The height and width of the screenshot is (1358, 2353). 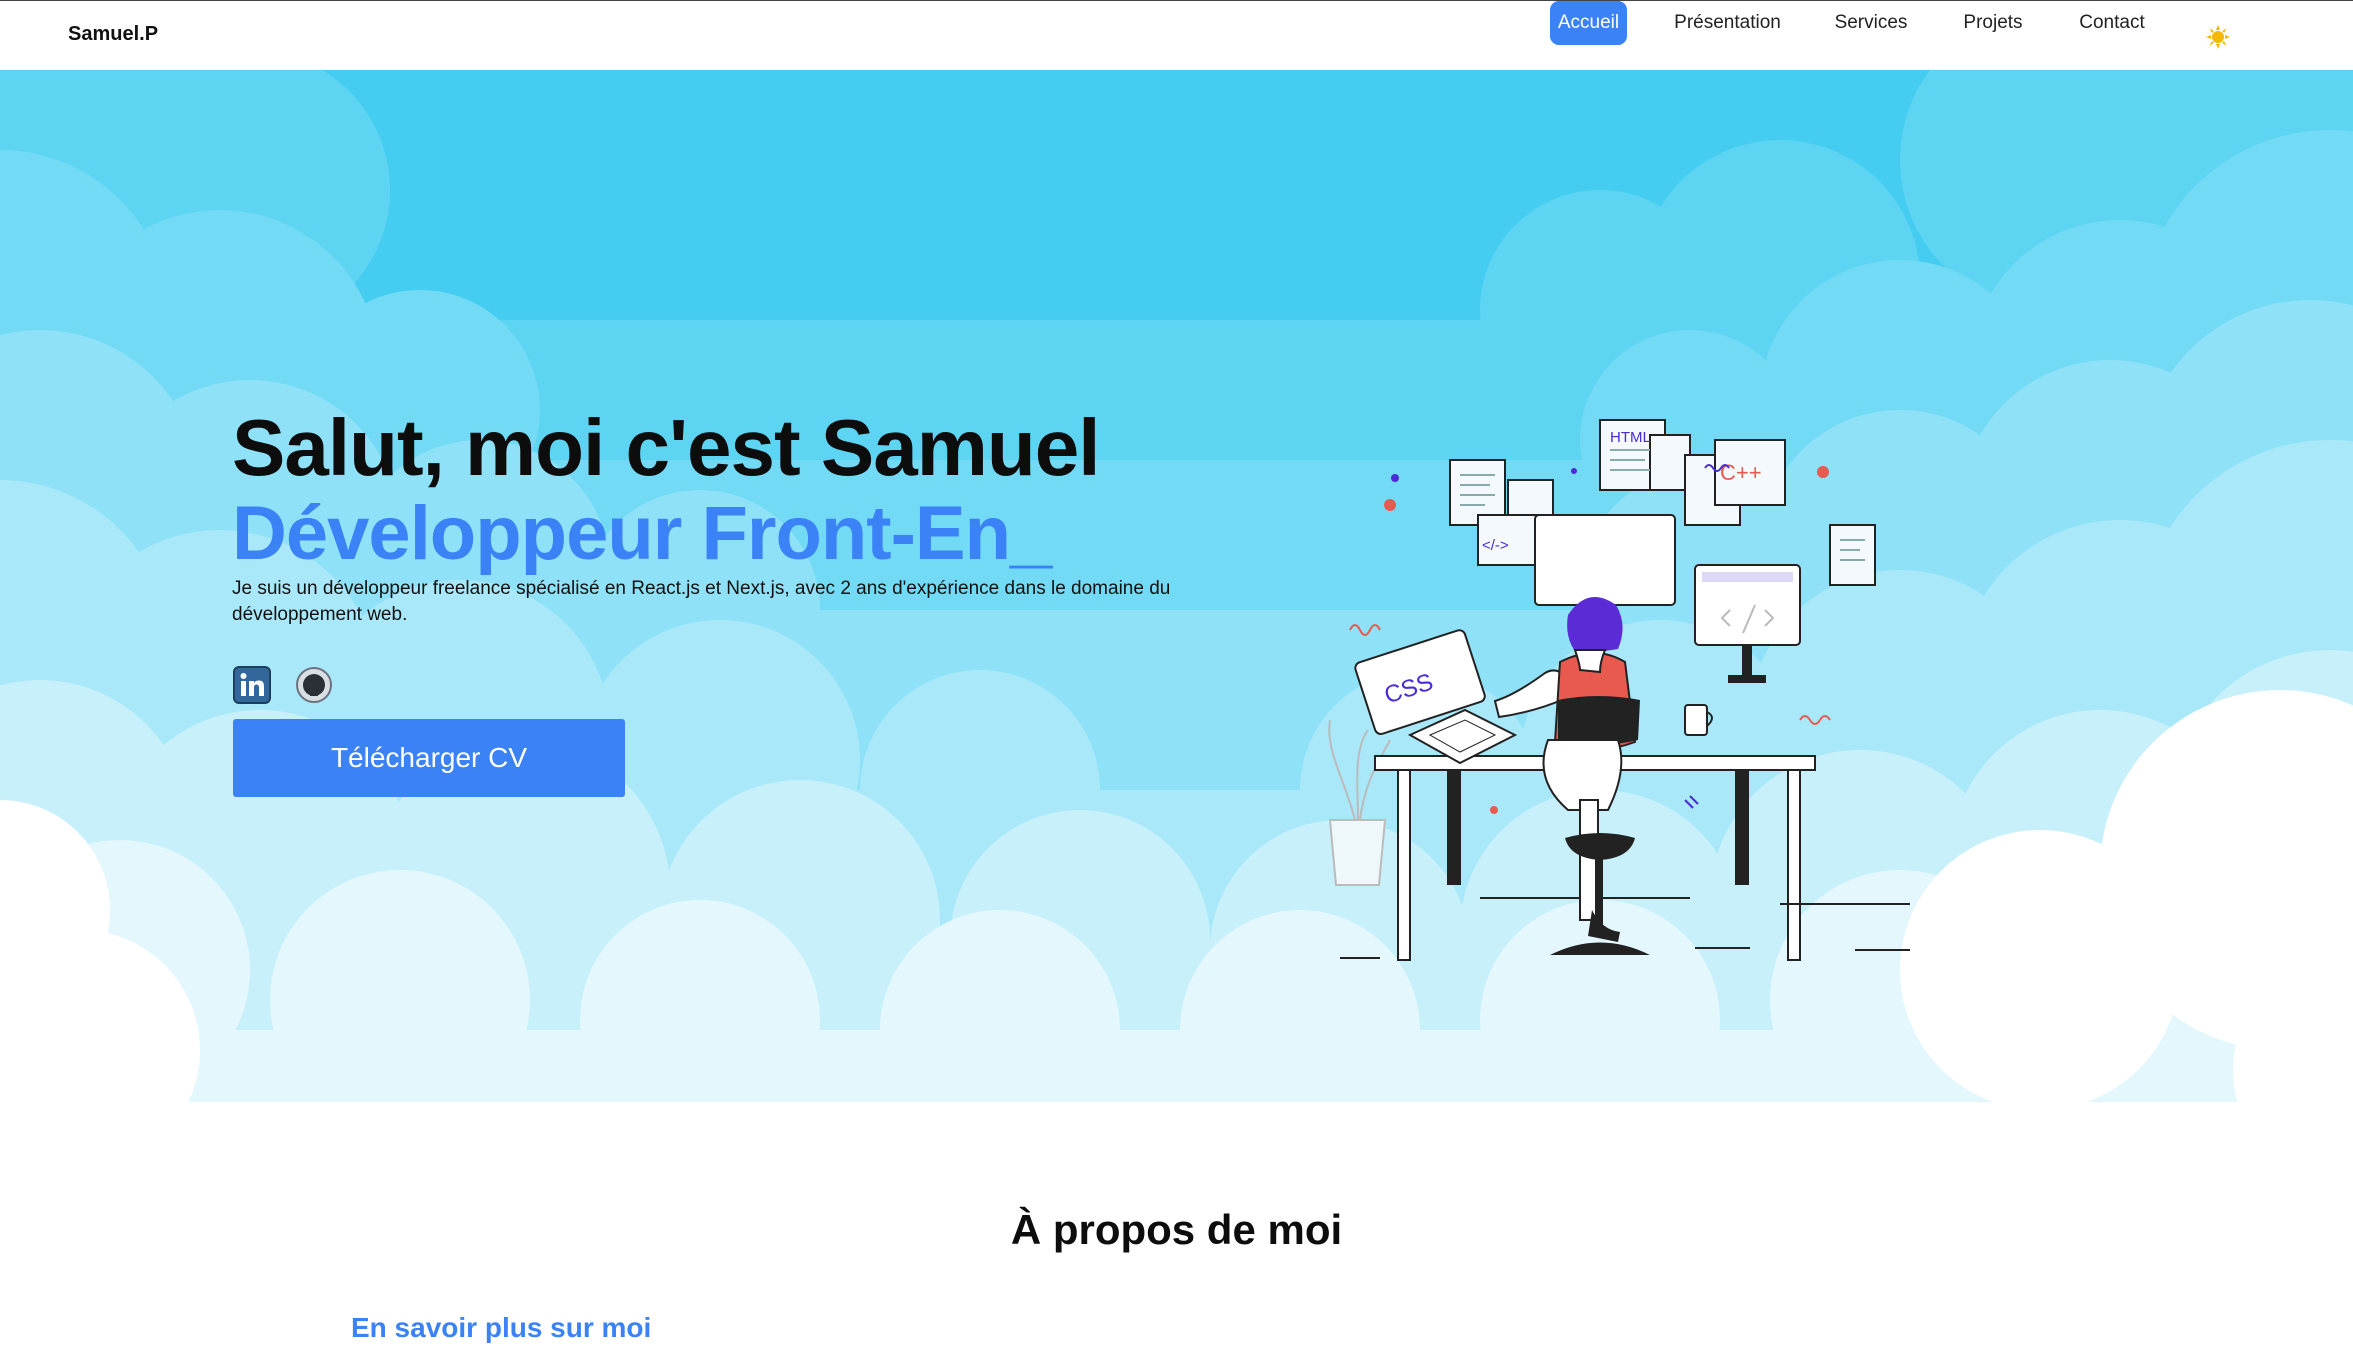 What do you see at coordinates (1630, 437) in the screenshot?
I see `html-label: HTML` at bounding box center [1630, 437].